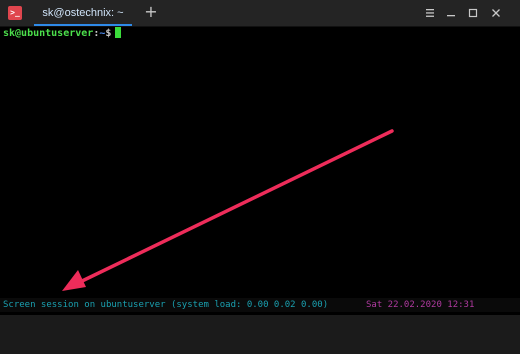 This screenshot has height=354, width=520. Describe the element at coordinates (108, 33) in the screenshot. I see `prompt-symbol: $` at that location.